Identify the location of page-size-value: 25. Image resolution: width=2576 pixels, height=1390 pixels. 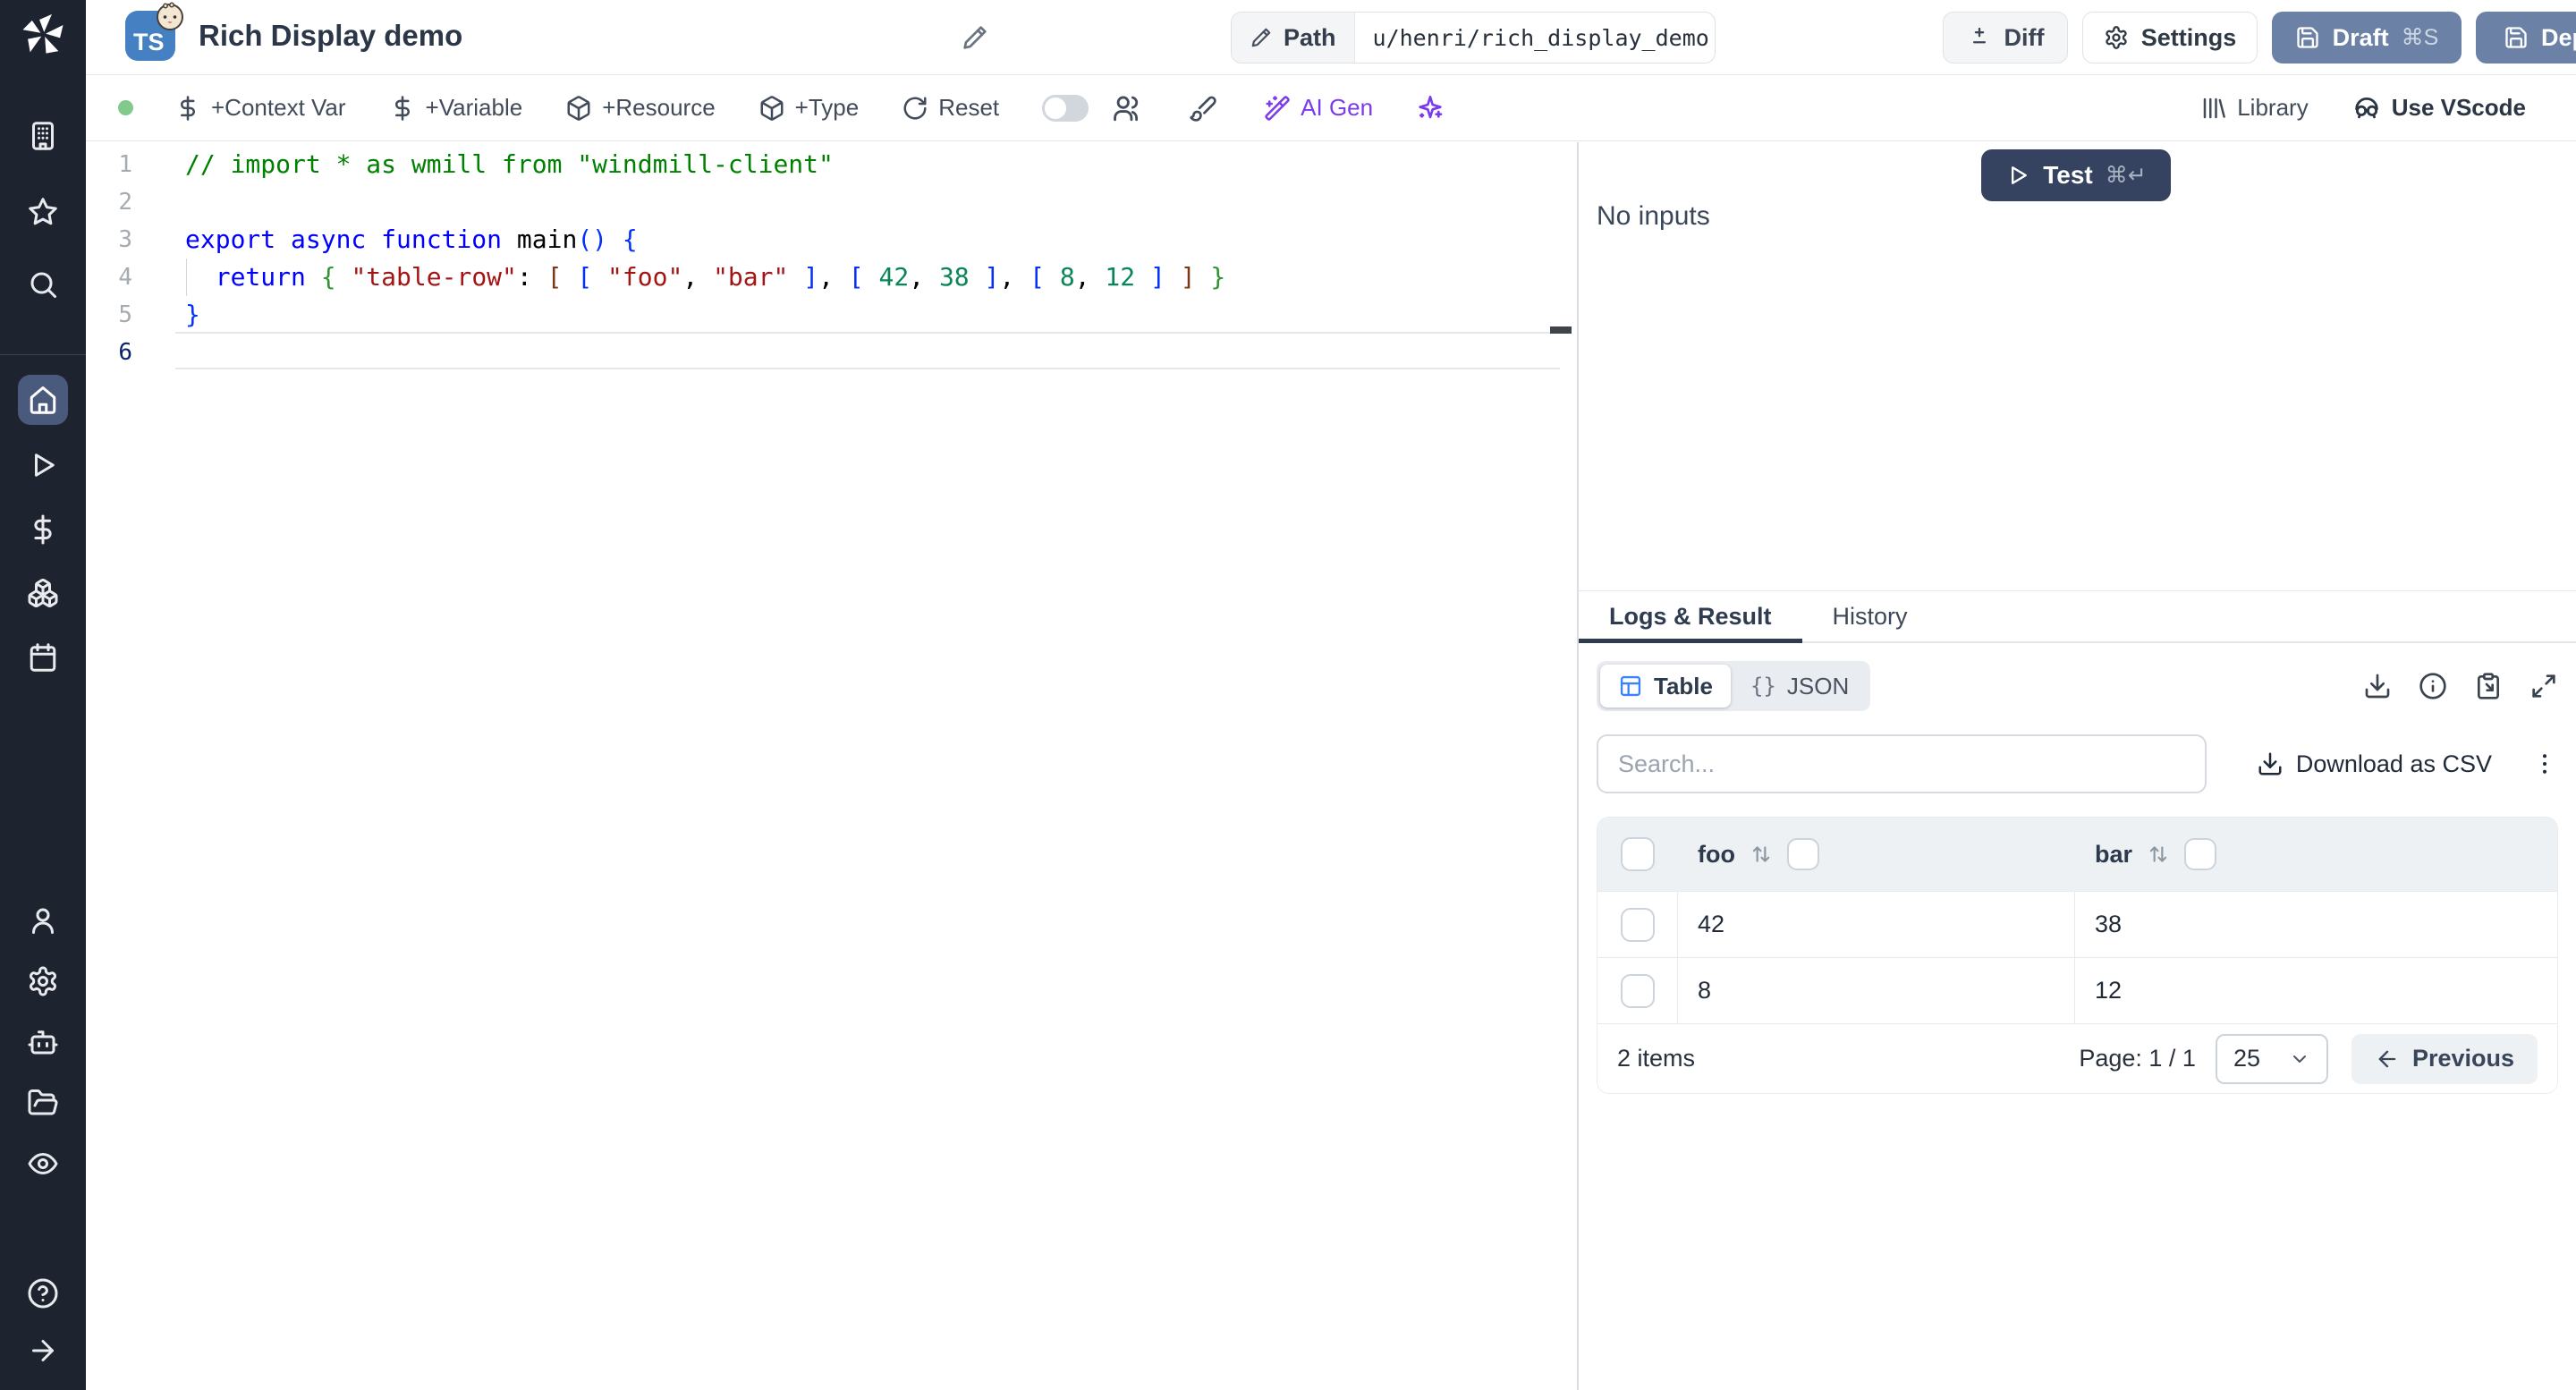
(2246, 1058).